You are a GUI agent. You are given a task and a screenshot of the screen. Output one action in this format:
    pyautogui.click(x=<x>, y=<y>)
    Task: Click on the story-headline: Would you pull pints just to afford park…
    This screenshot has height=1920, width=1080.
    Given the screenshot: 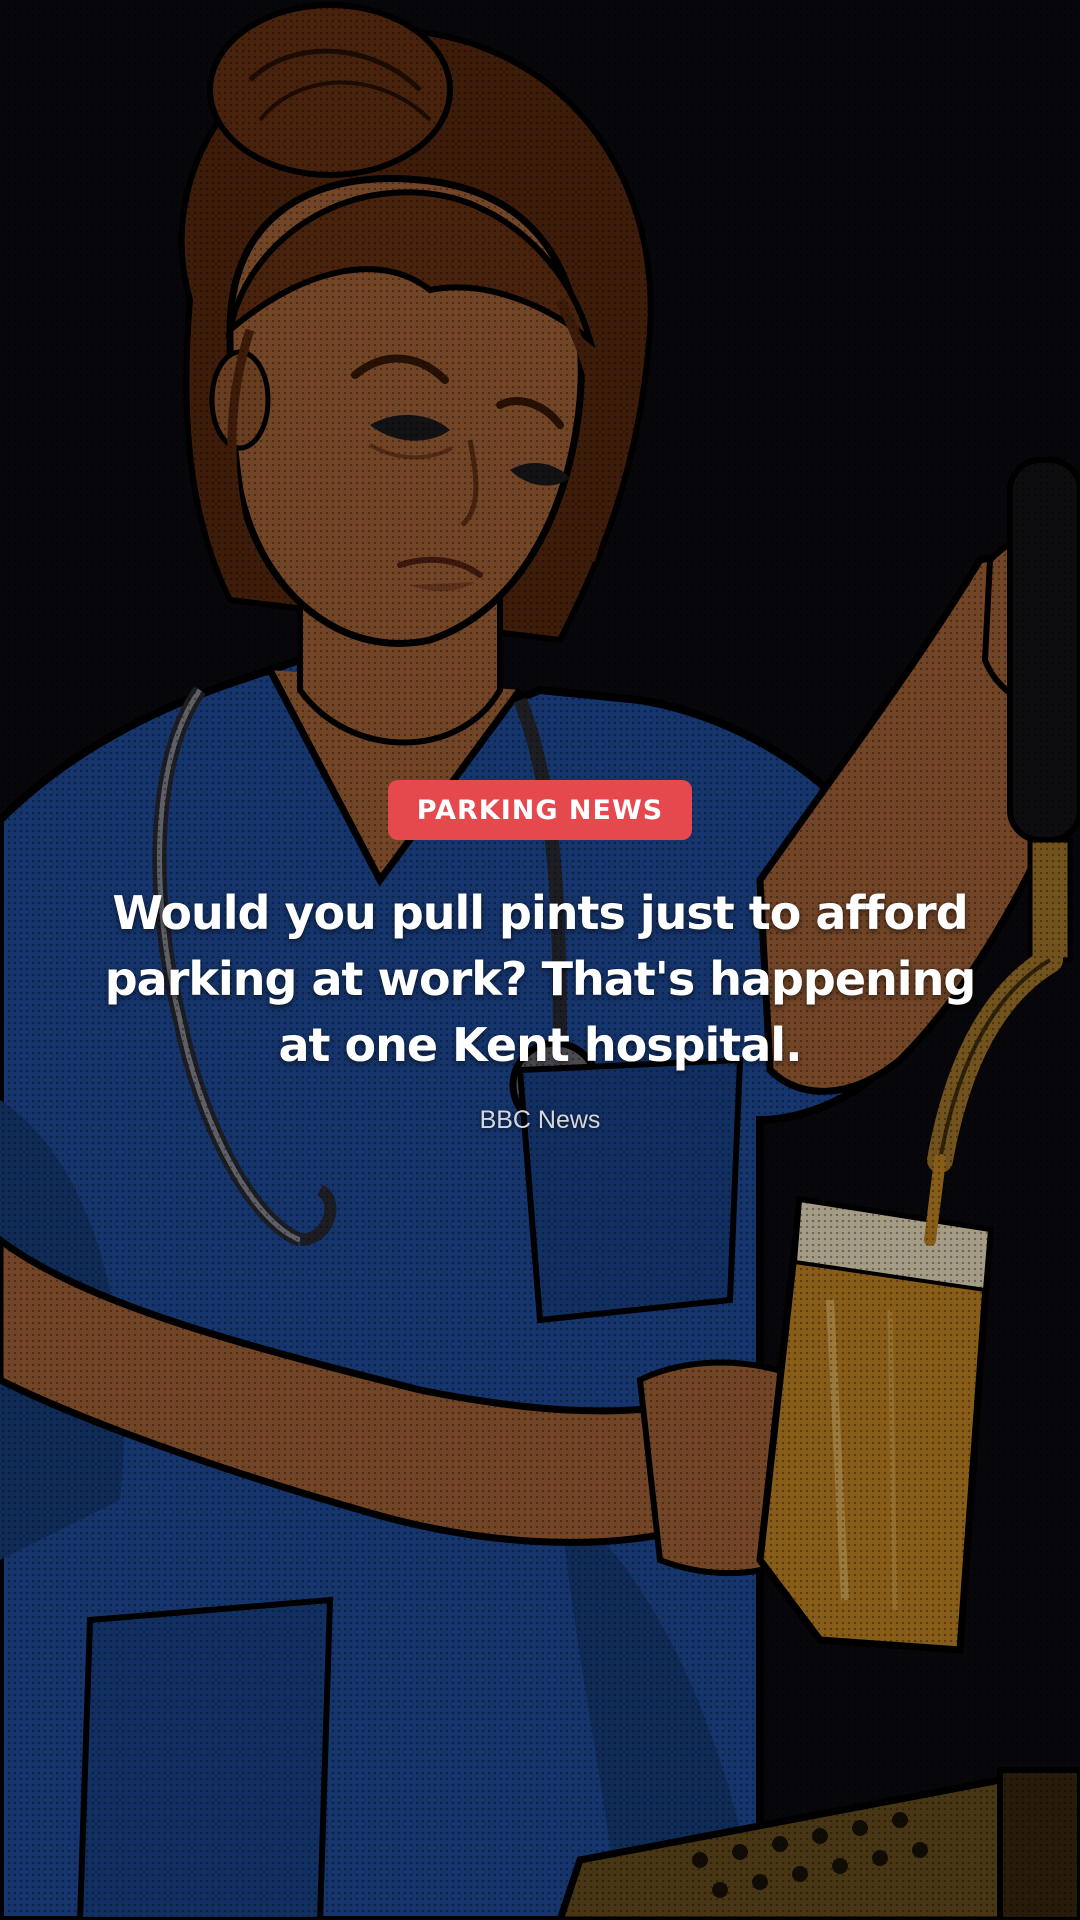 What is the action you would take?
    pyautogui.click(x=540, y=979)
    